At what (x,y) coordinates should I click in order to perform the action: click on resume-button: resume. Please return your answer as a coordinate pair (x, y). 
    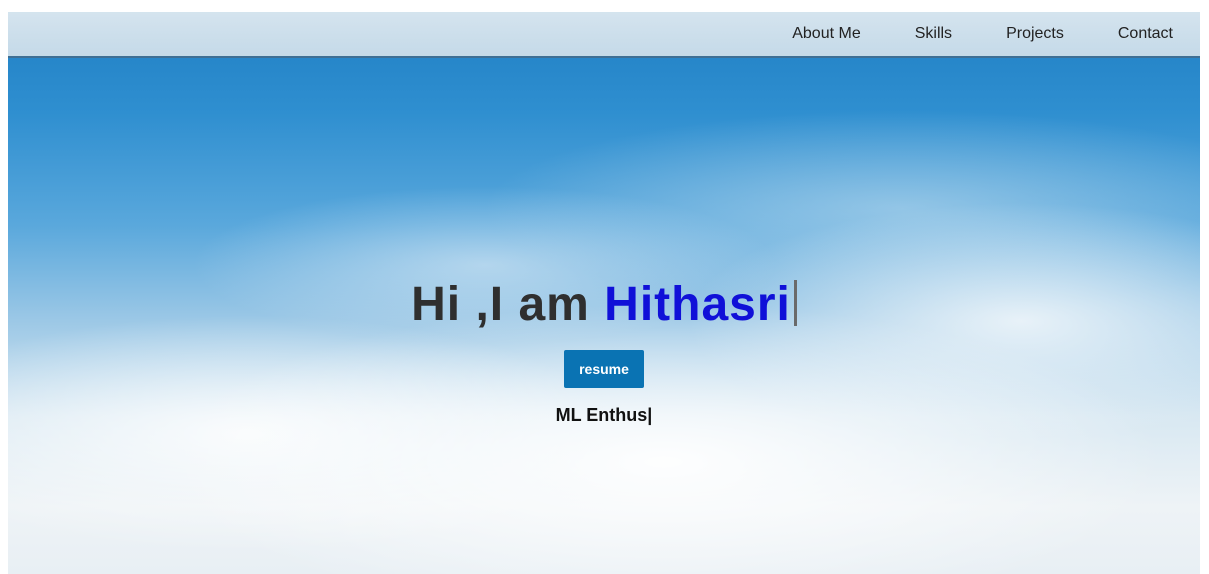
    Looking at the image, I should click on (604, 369).